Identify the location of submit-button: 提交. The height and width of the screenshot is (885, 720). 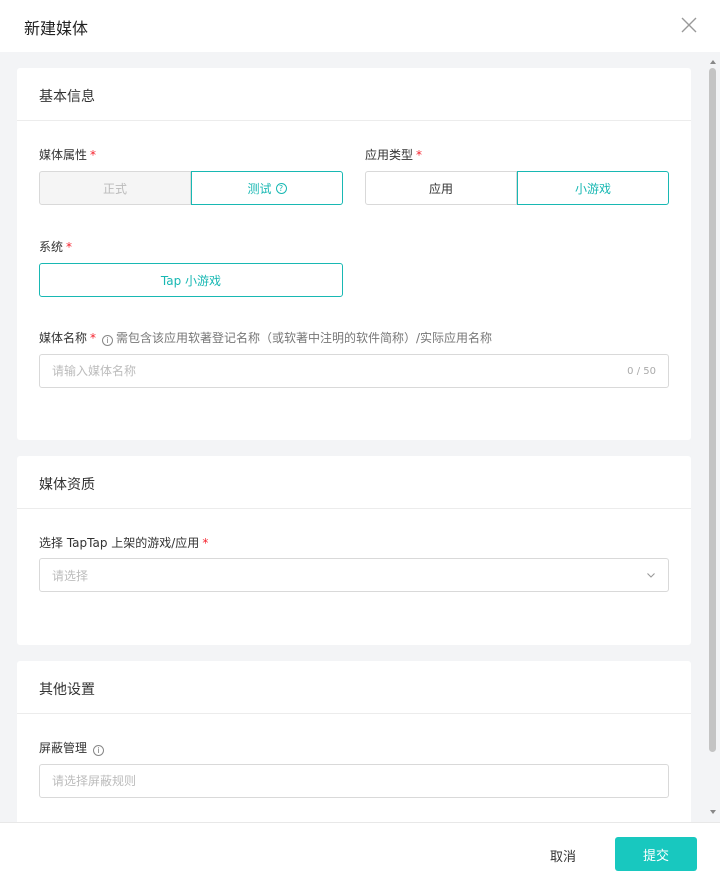
(656, 854).